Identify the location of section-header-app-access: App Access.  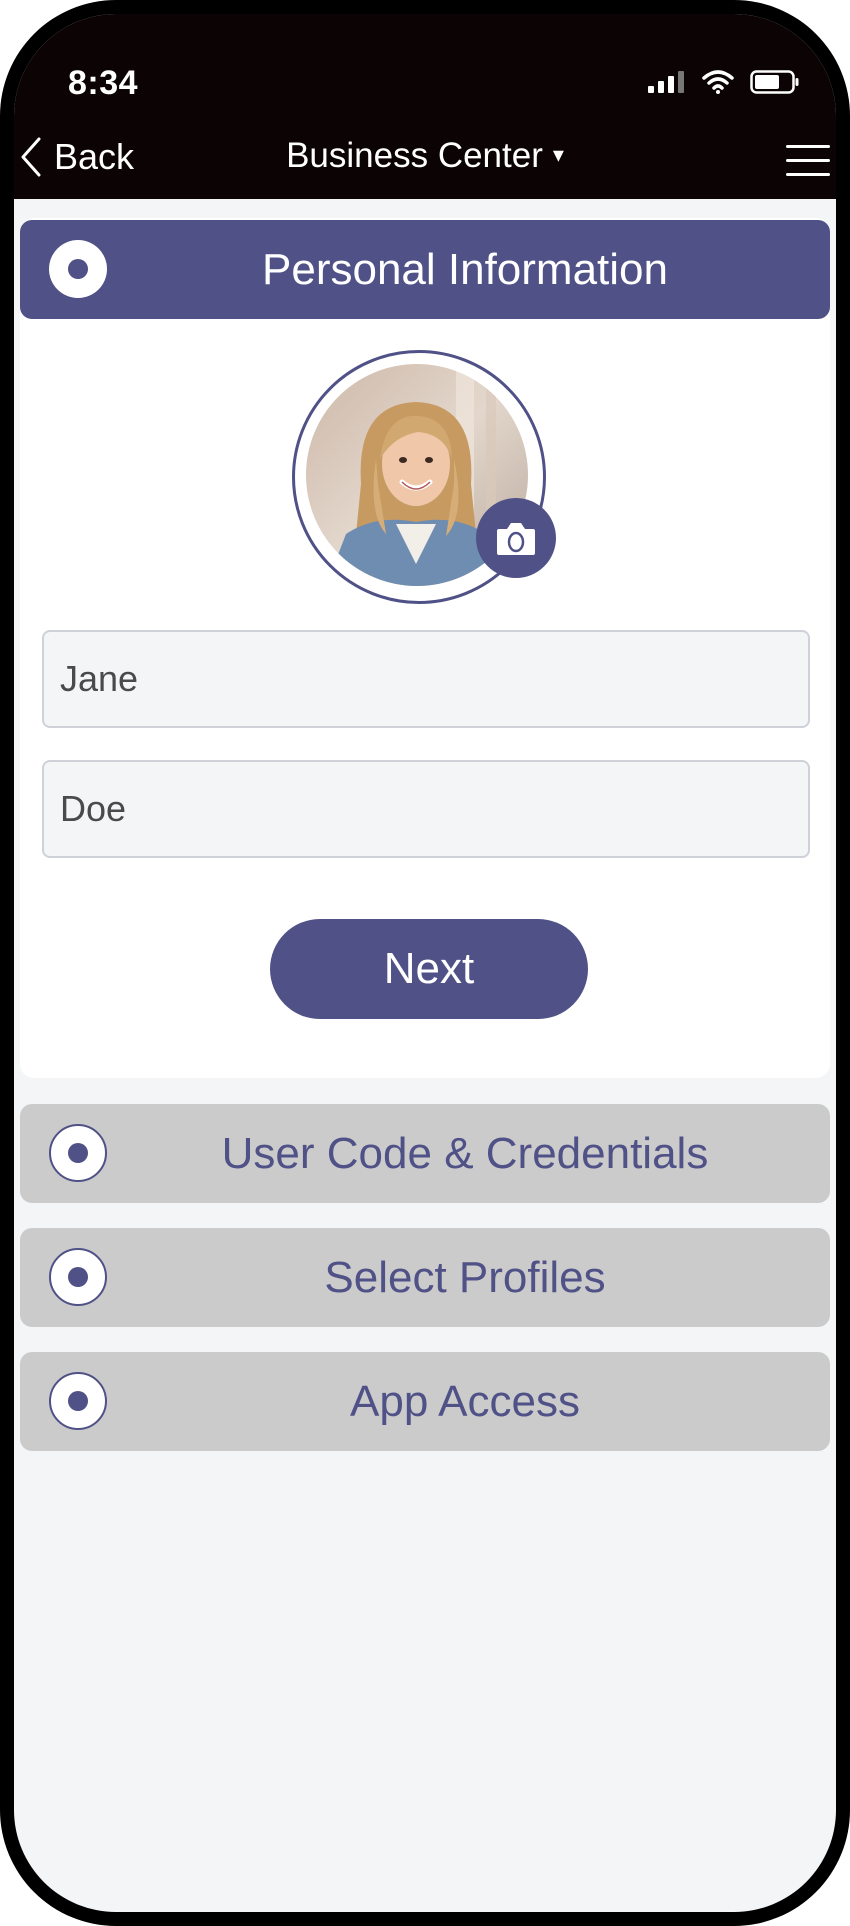
(425, 1401).